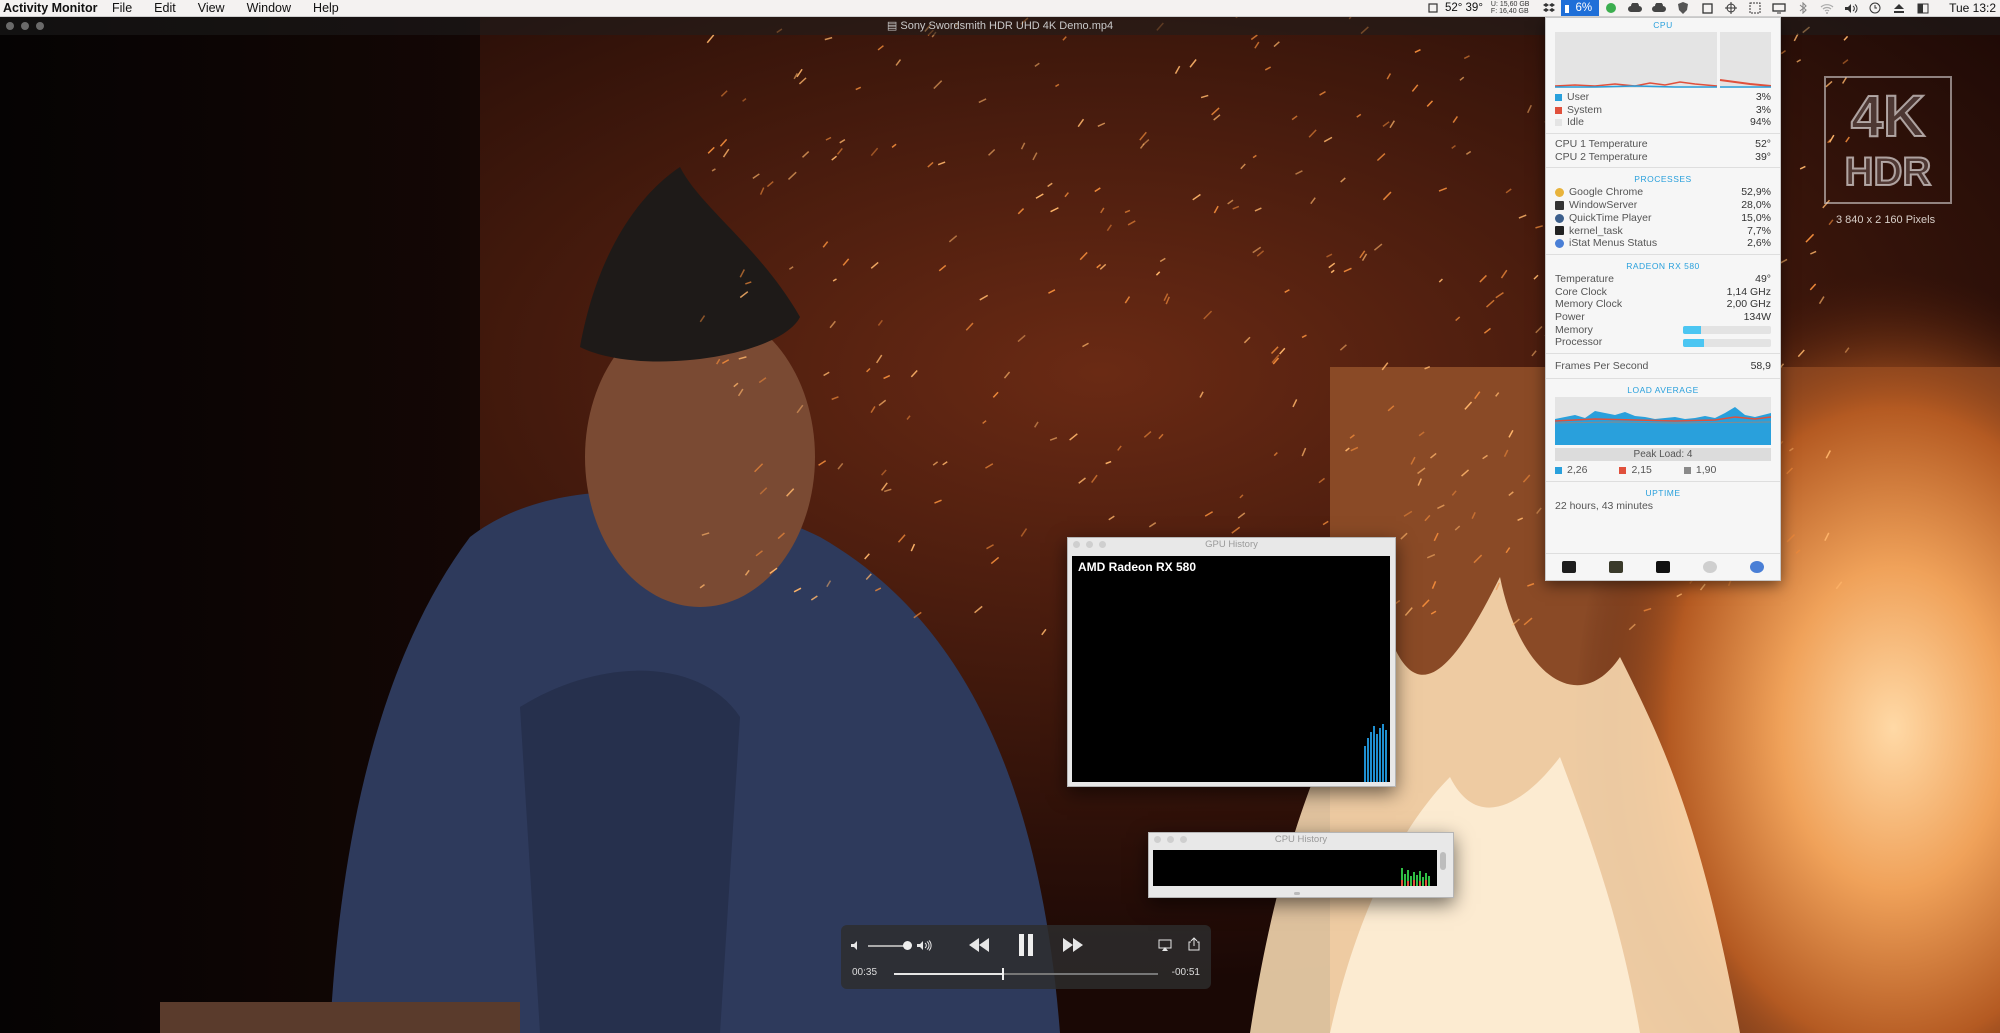  Describe the element at coordinates (1616, 567) in the screenshot. I see `console-icon` at that location.